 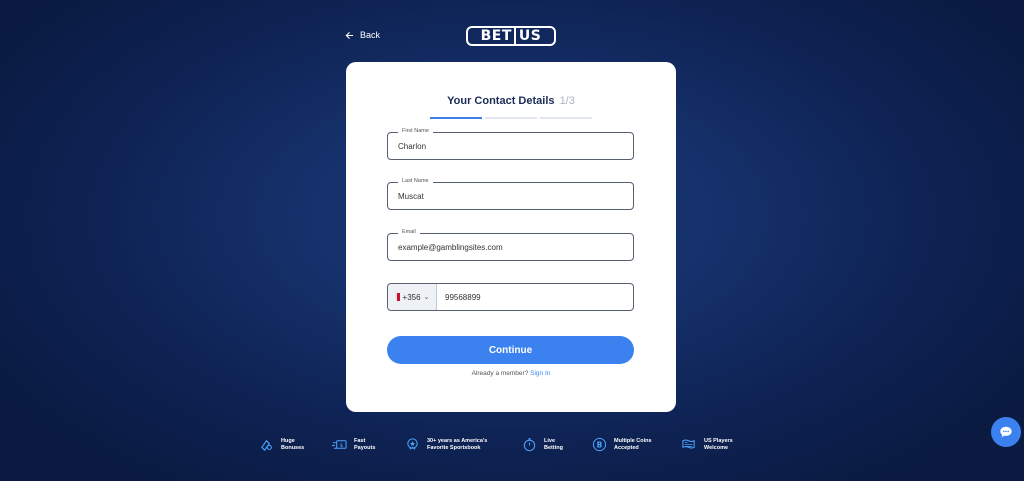 What do you see at coordinates (510, 245) in the screenshot?
I see `email-field: Email example@gamblingsites.com` at bounding box center [510, 245].